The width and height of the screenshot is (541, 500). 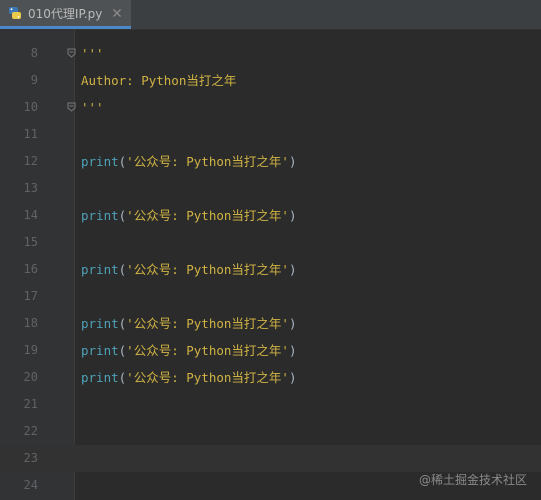 What do you see at coordinates (30, 323) in the screenshot?
I see `line-number: 18` at bounding box center [30, 323].